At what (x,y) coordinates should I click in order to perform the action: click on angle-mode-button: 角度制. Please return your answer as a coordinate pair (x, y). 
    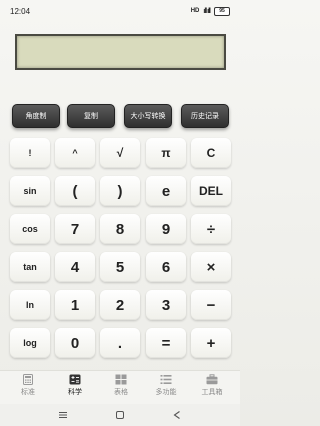
    Looking at the image, I should click on (36, 116).